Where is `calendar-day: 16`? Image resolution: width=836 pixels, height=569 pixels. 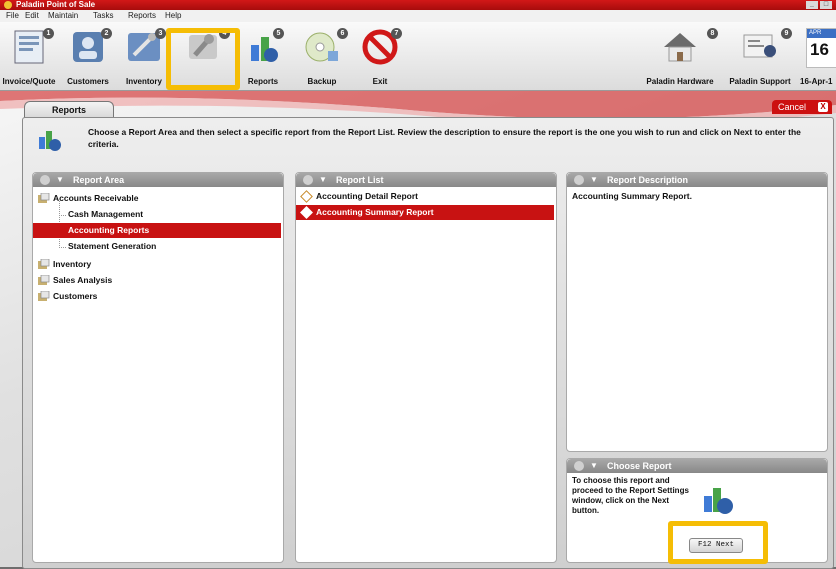 calendar-day: 16 is located at coordinates (819, 49).